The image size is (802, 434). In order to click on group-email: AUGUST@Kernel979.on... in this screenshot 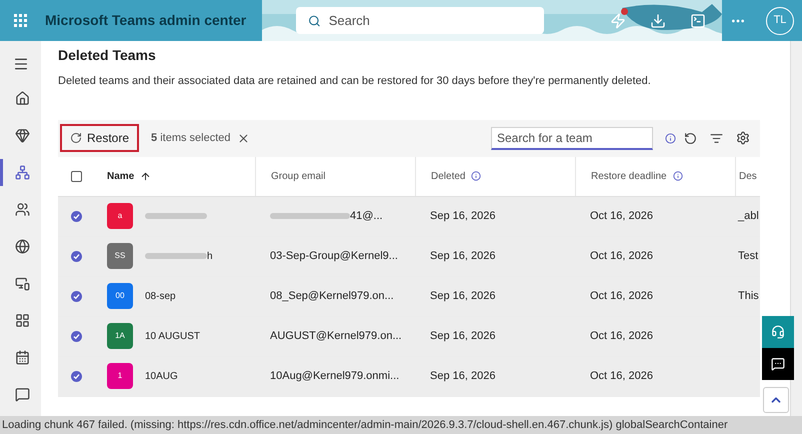, I will do `click(336, 336)`.